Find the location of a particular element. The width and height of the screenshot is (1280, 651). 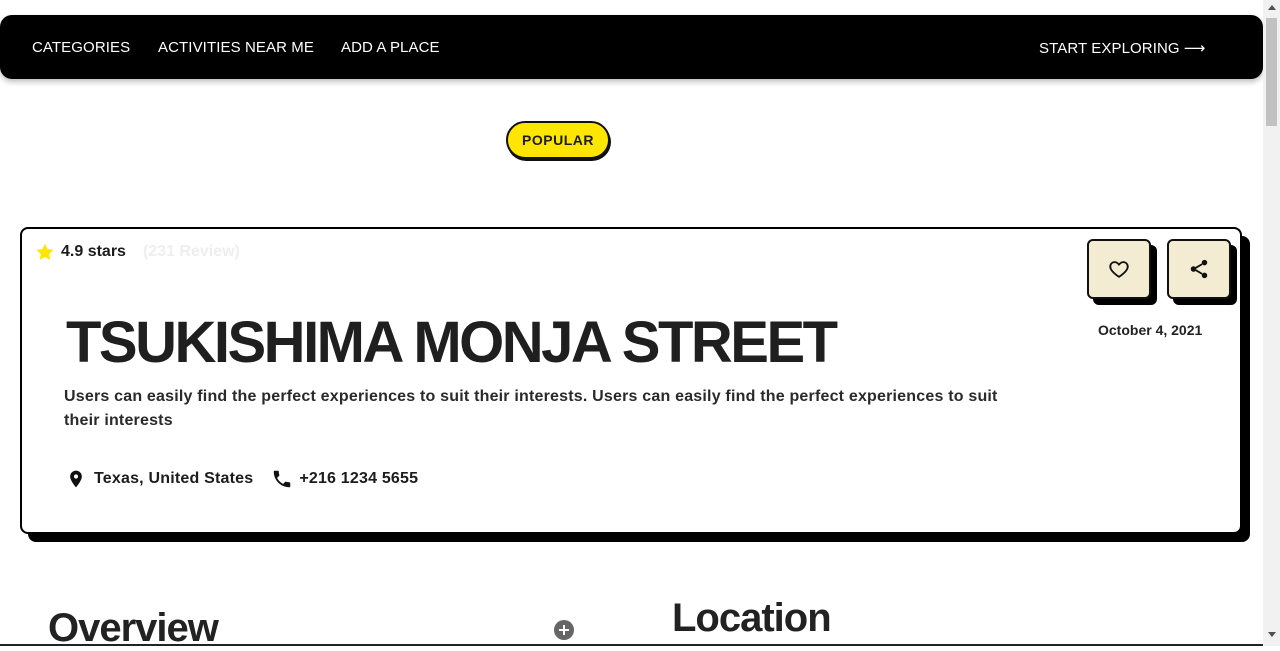

location-pin-icon is located at coordinates (76, 479).